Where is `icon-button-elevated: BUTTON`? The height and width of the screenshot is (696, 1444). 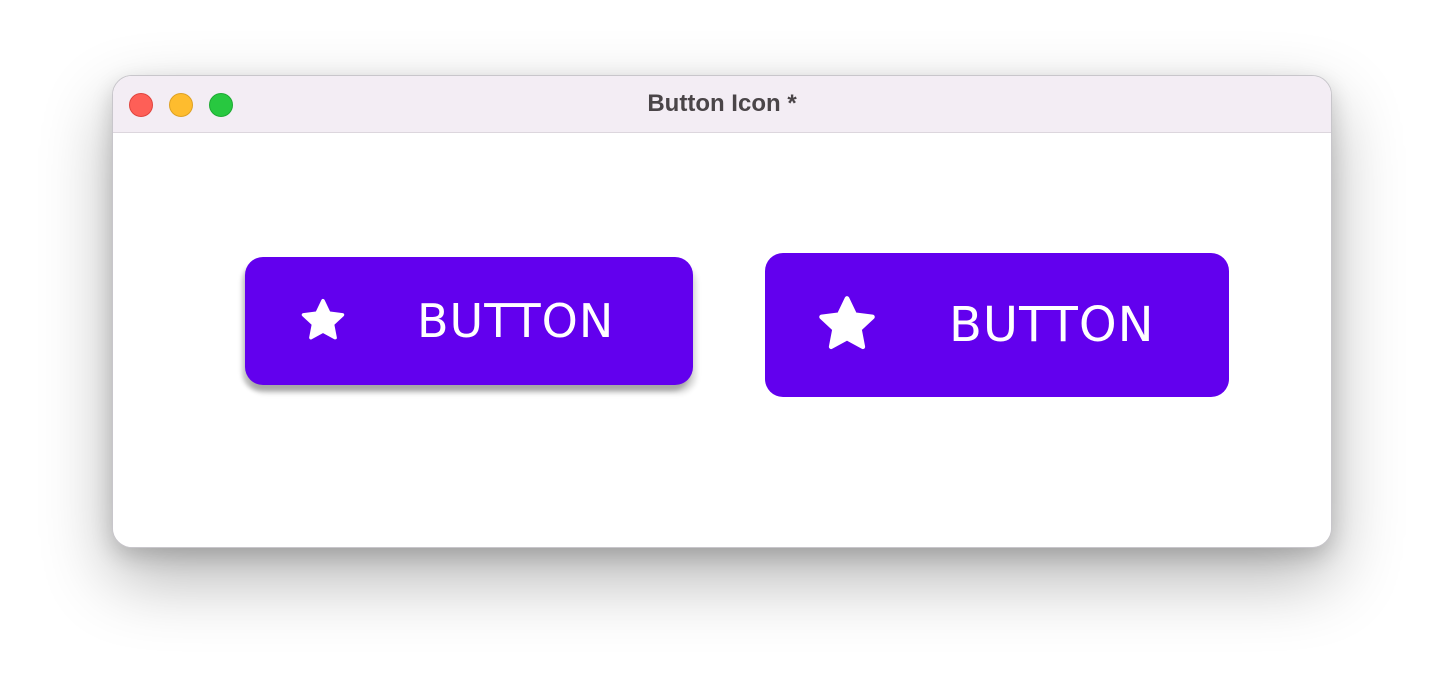 icon-button-elevated: BUTTON is located at coordinates (469, 321).